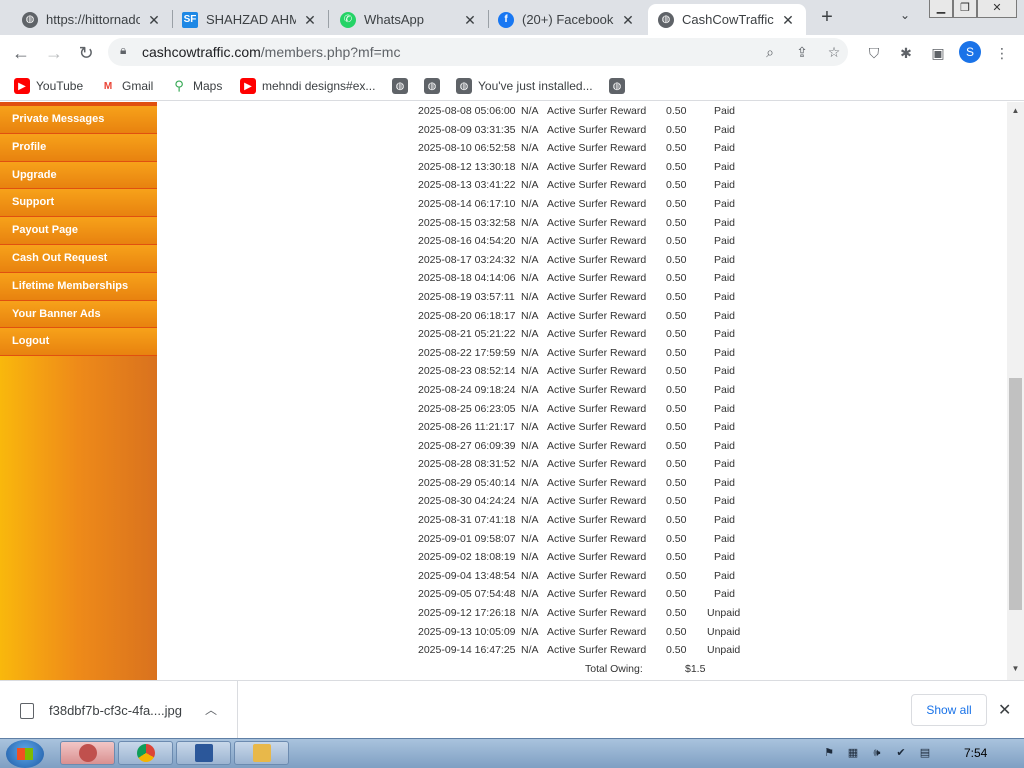 The height and width of the screenshot is (768, 1024). Describe the element at coordinates (211, 709) in the screenshot. I see `chevron-up-icon: ︿` at that location.